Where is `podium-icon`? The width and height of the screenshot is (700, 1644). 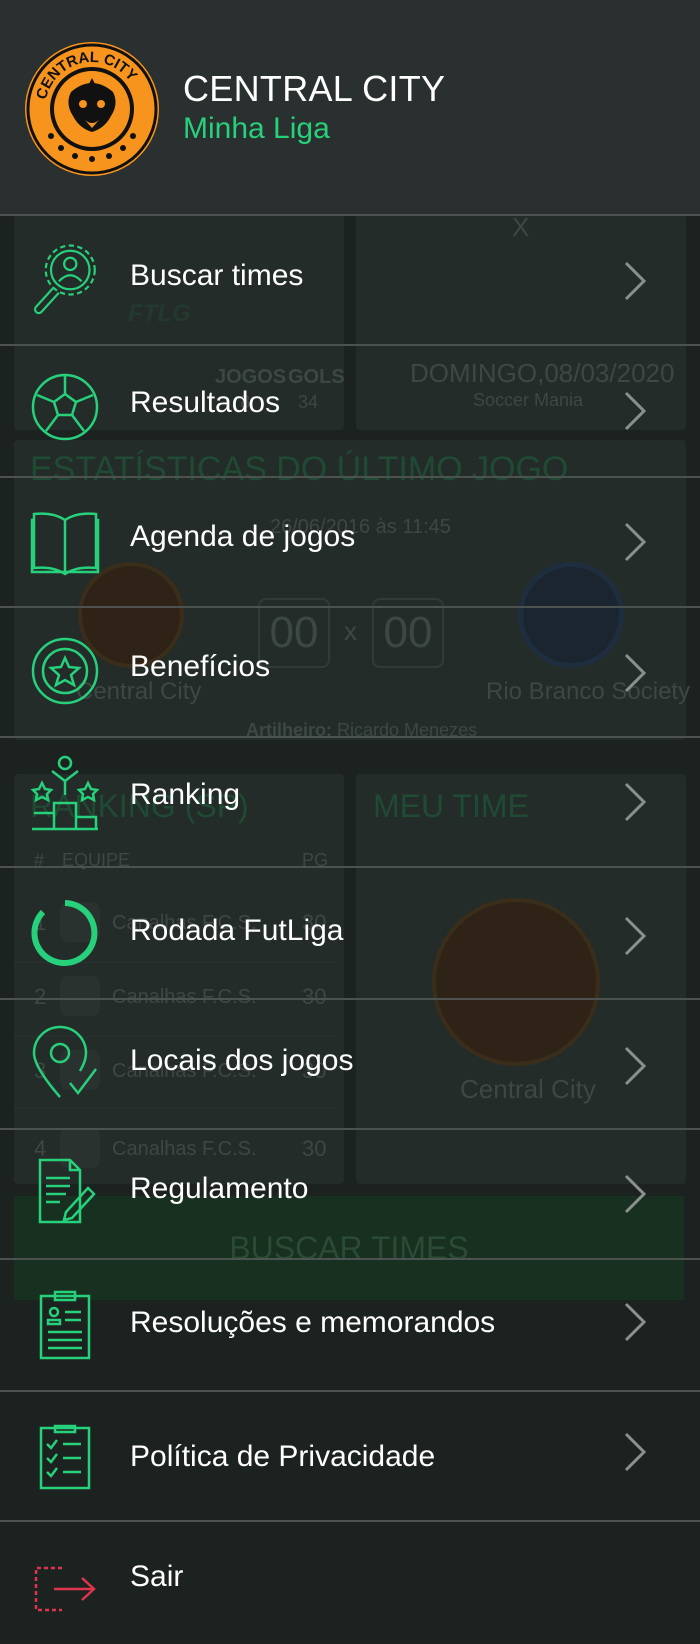 podium-icon is located at coordinates (65, 793).